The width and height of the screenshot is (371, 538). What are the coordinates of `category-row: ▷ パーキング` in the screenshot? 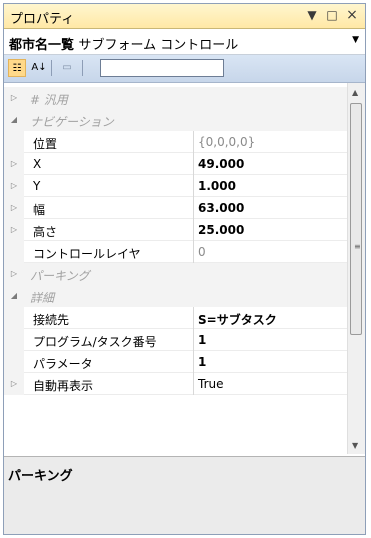 It's located at (175, 274).